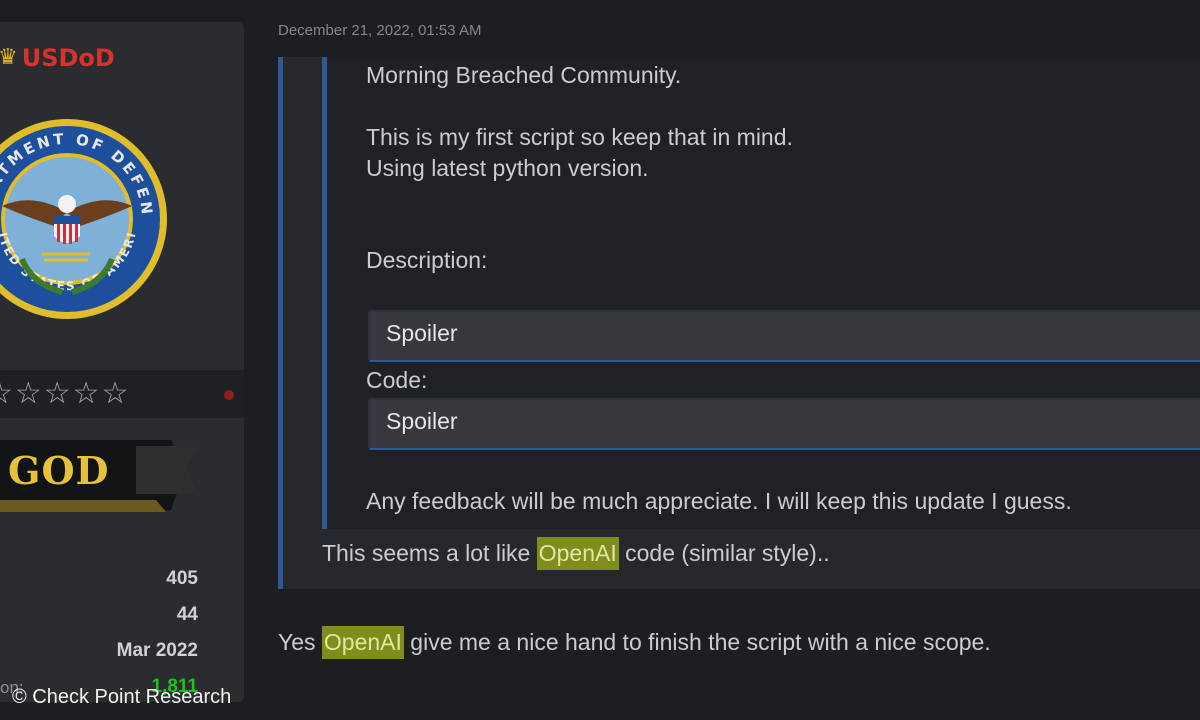 The height and width of the screenshot is (720, 1200). Describe the element at coordinates (99, 580) in the screenshot. I see `stat-row-posts: 405` at that location.